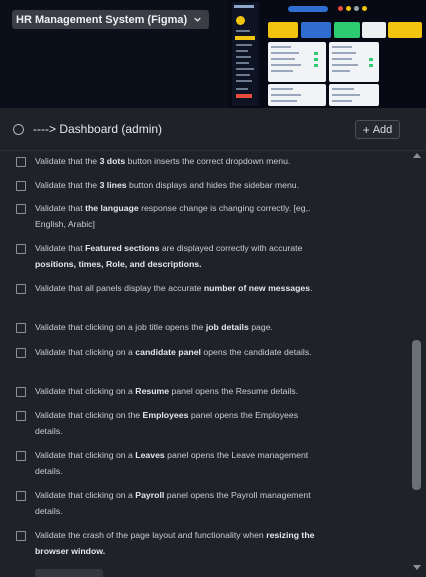 This screenshot has width=426, height=577. I want to click on scrollbar-thumb, so click(416, 415).